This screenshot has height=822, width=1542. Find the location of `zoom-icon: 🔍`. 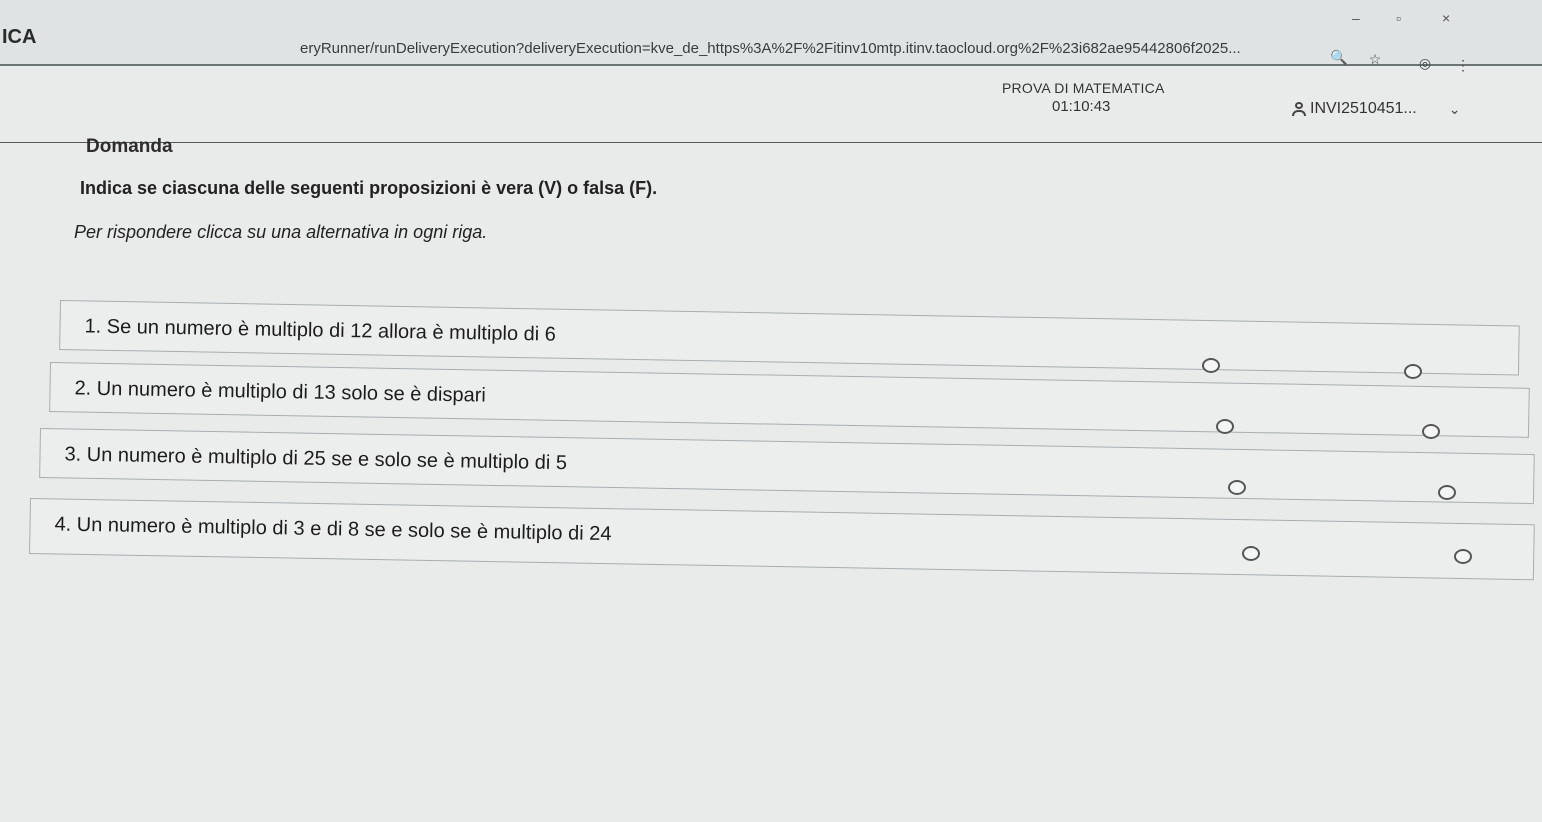

zoom-icon: 🔍 is located at coordinates (1339, 57).